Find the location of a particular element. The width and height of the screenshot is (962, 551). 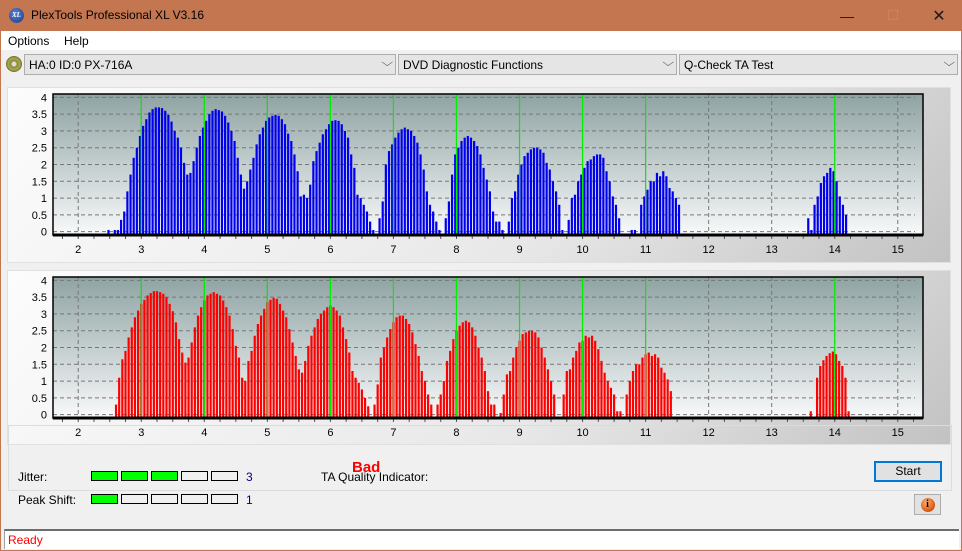

x-tick-label: 13 is located at coordinates (772, 250).